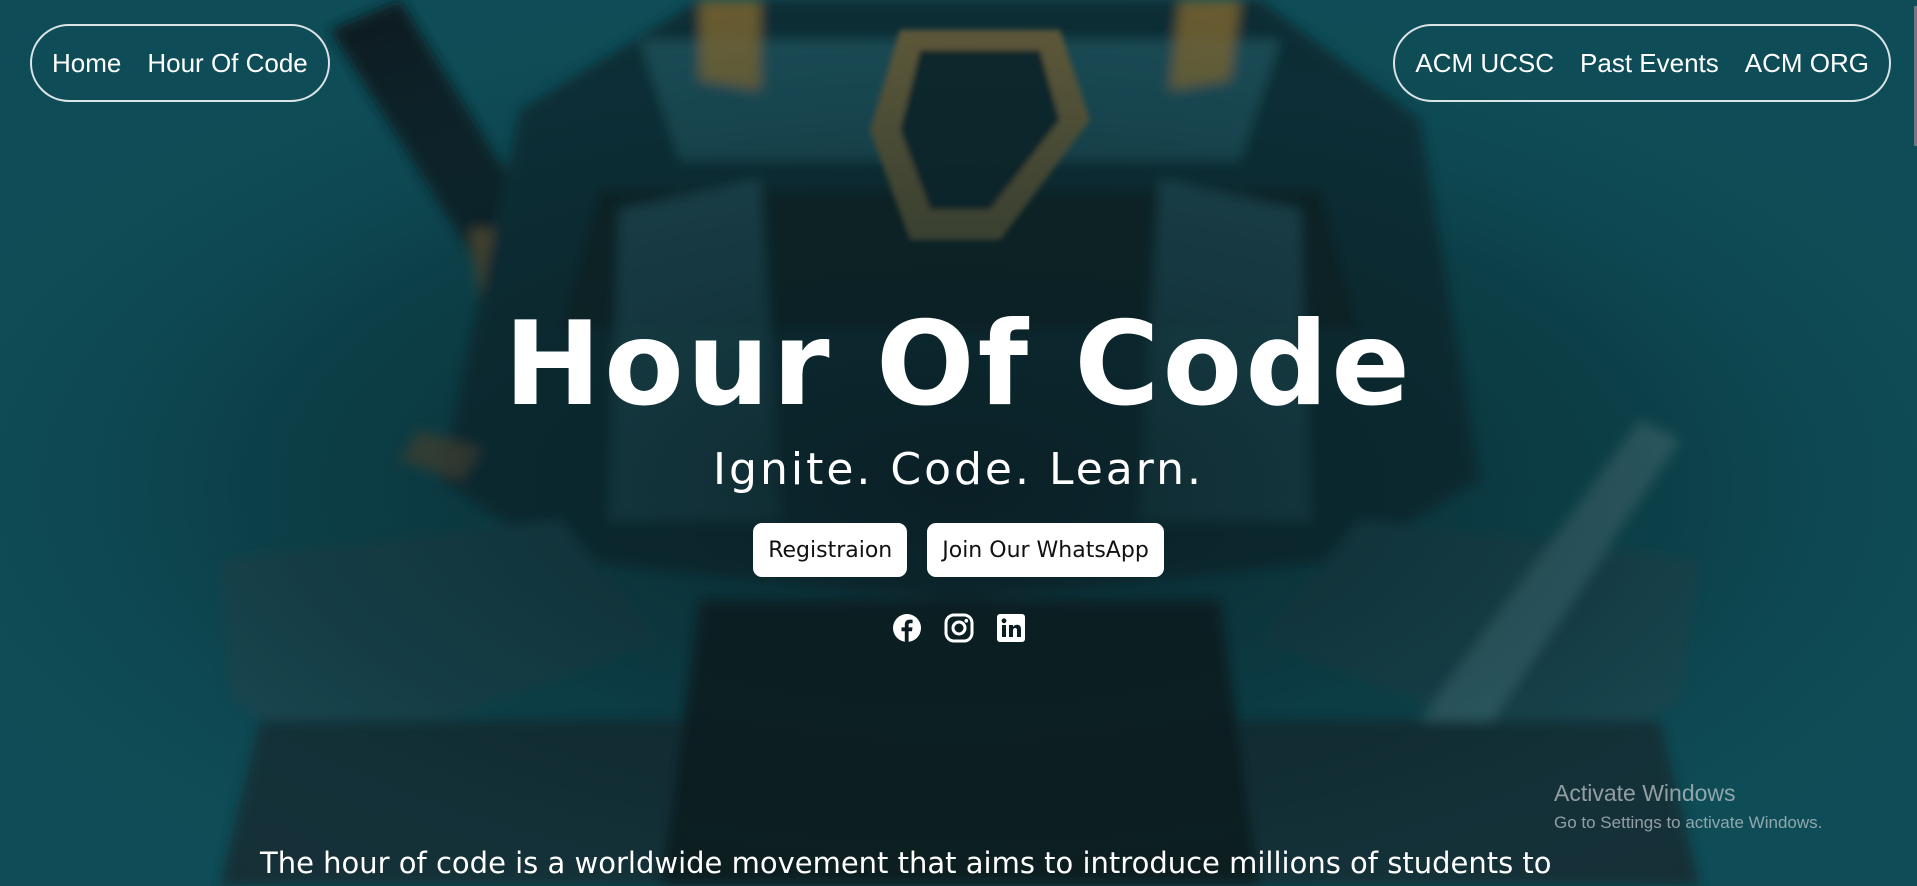  I want to click on hero-tagline: Ignite. Code. Learn., so click(958, 469).